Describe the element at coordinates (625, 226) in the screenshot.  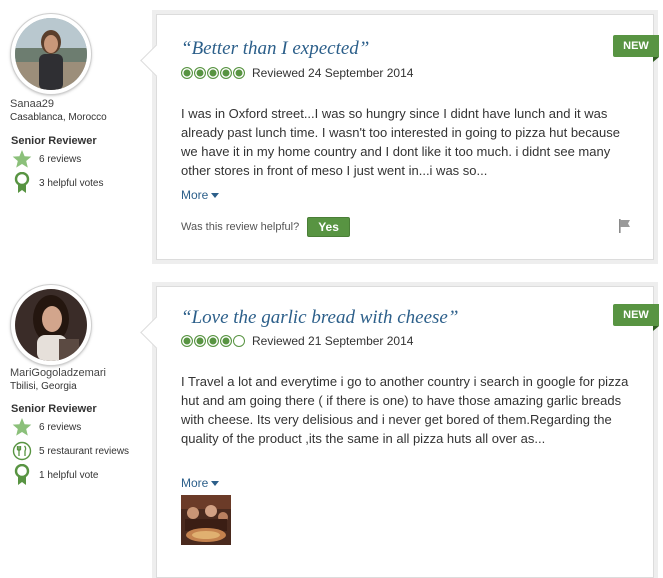
I see `flag-icon` at that location.